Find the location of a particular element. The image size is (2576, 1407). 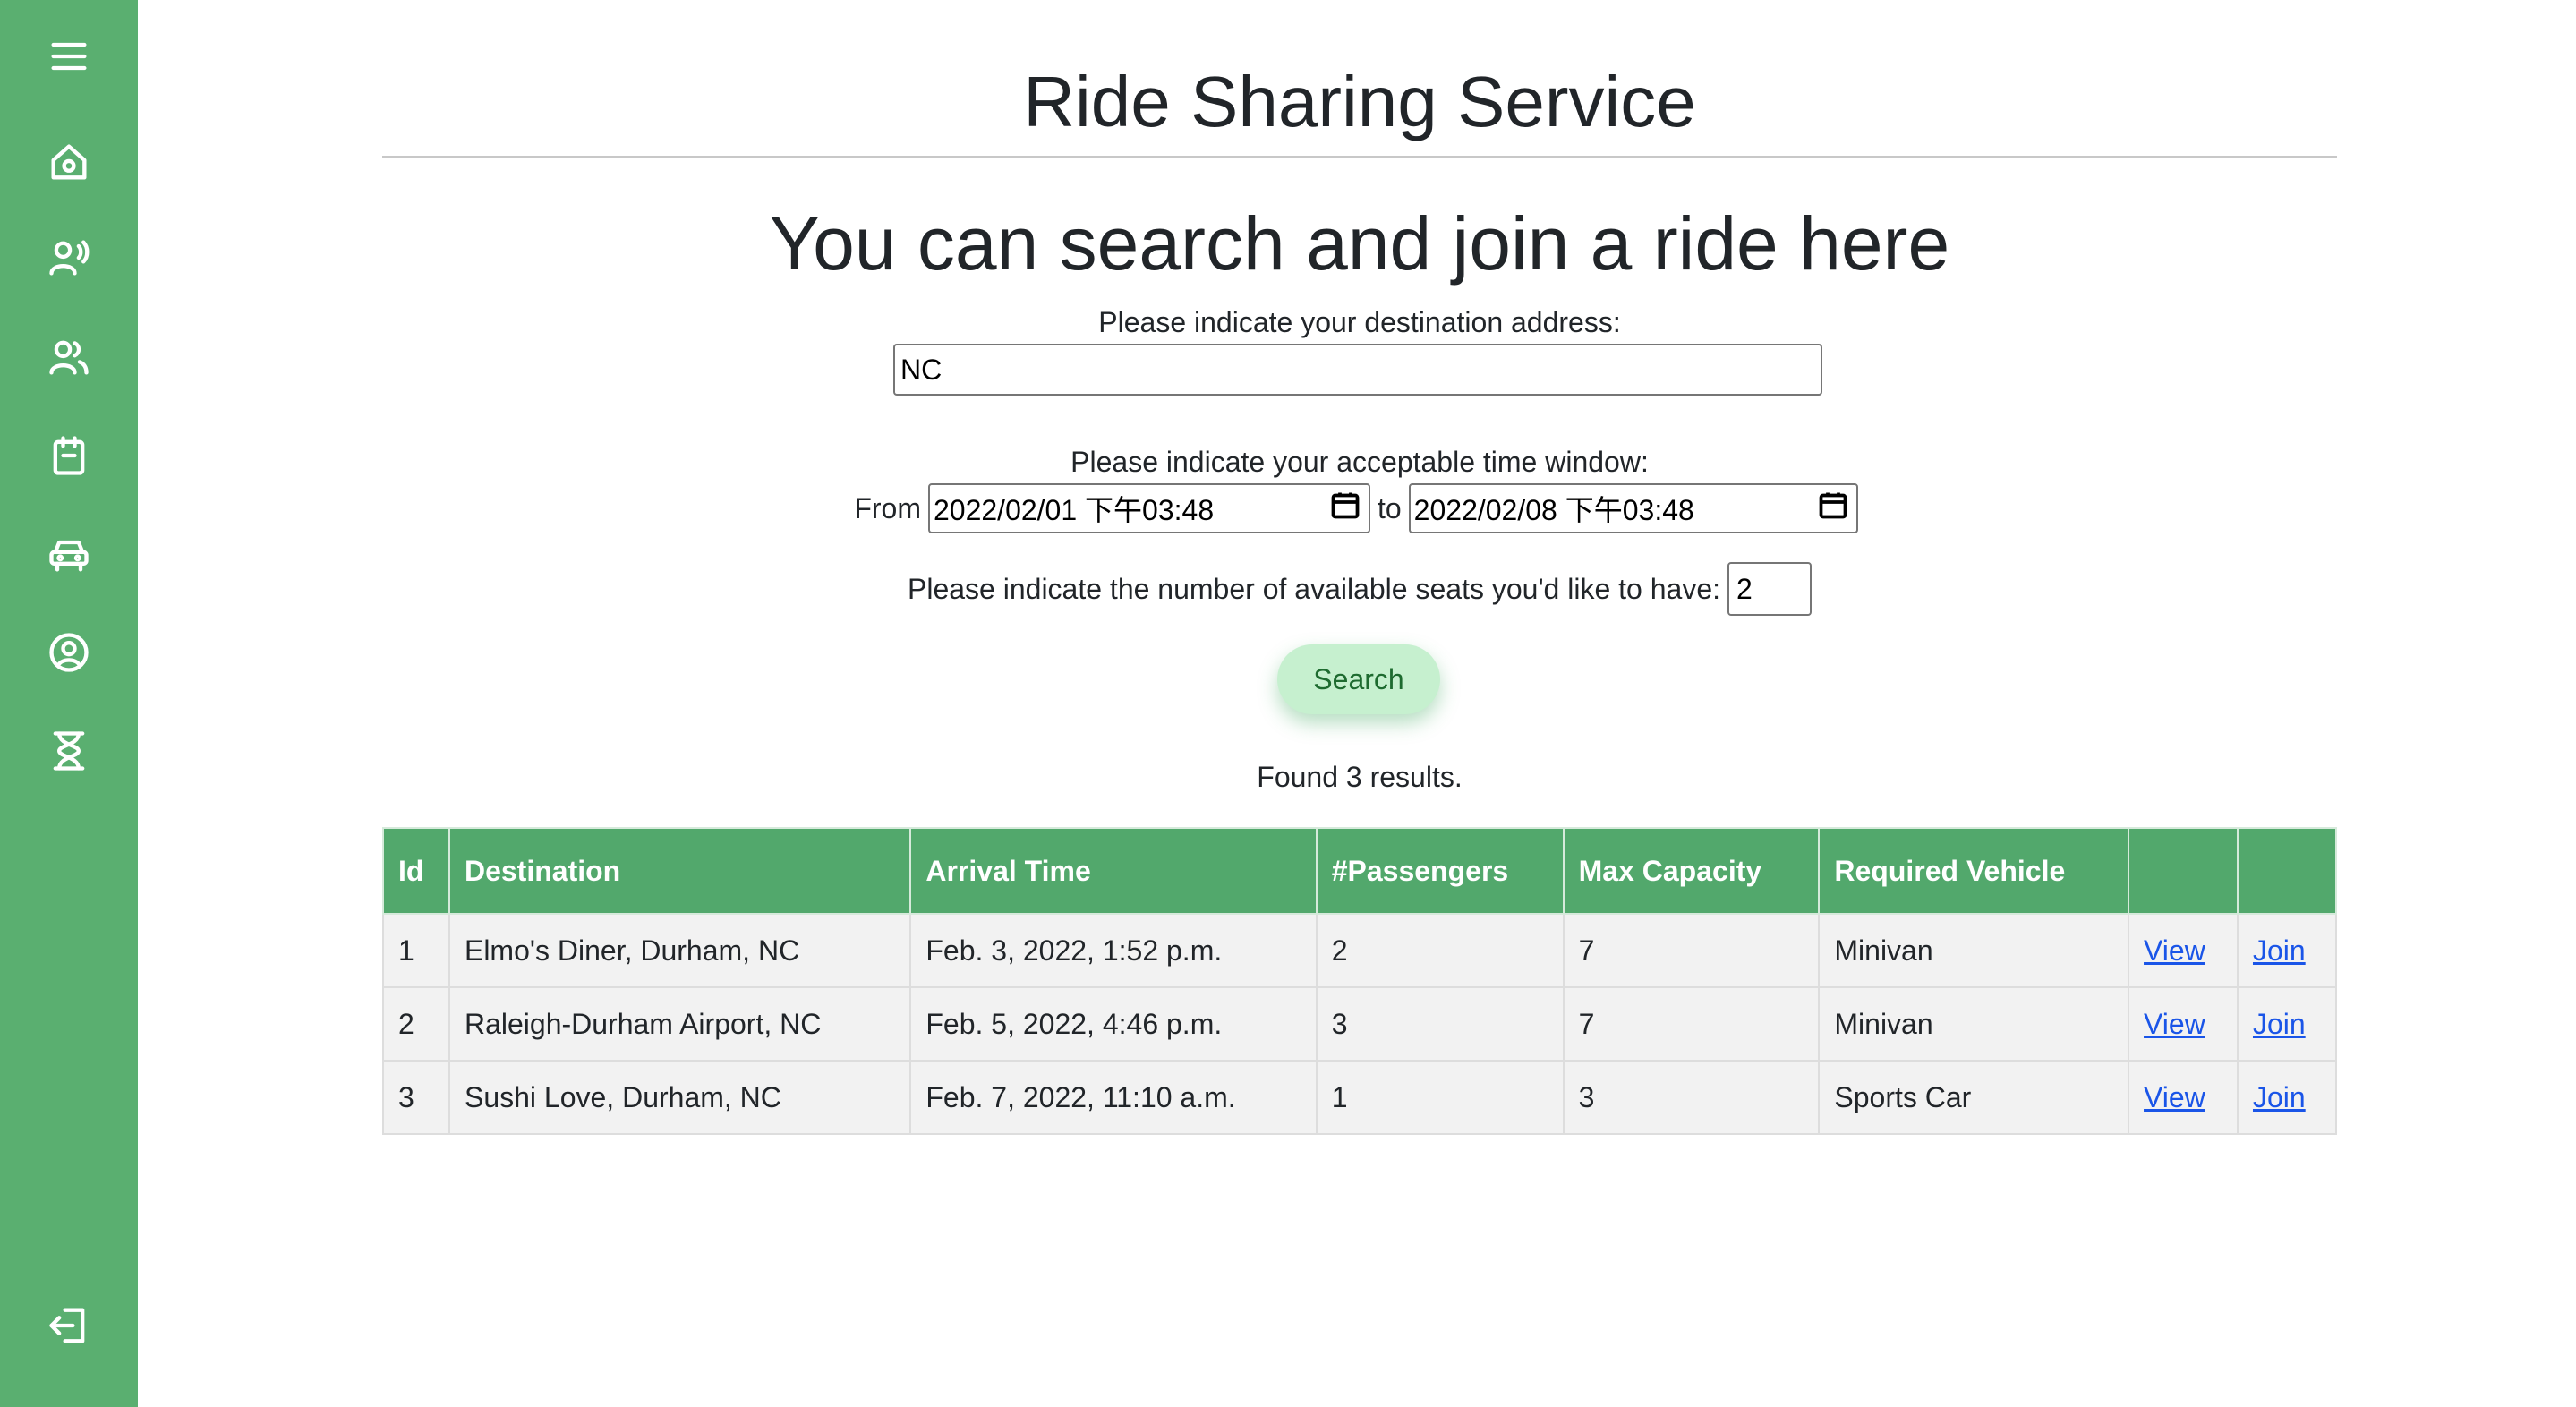

column-header-join is located at coordinates (2287, 871).